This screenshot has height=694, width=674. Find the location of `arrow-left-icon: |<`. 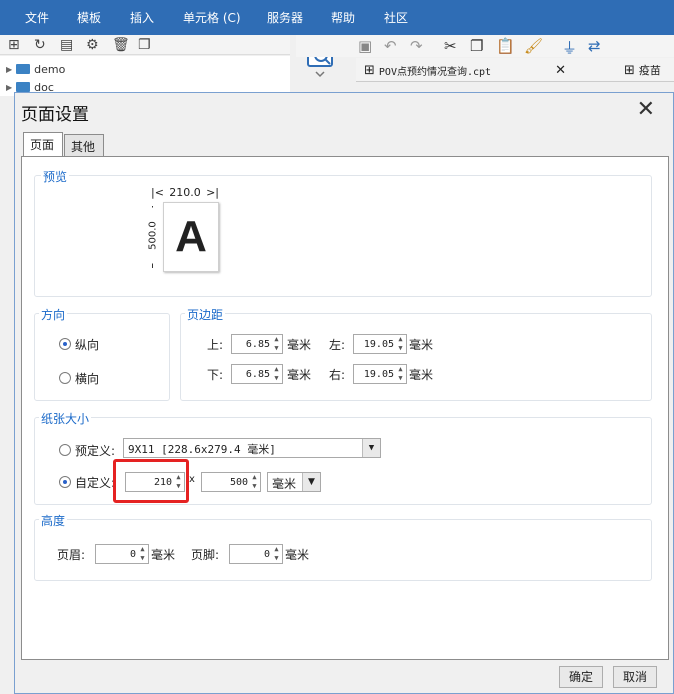

arrow-left-icon: |< is located at coordinates (157, 192).